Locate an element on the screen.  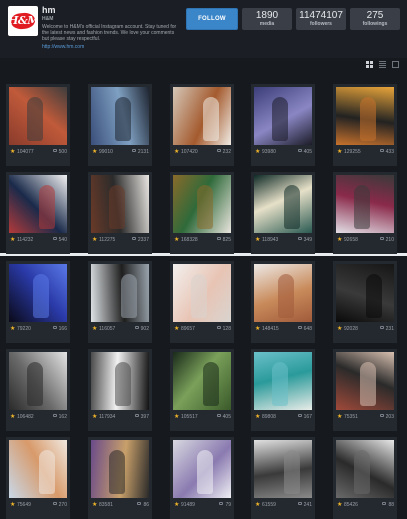
media-post: ★ 106482 162 is located at coordinates (38, 390).